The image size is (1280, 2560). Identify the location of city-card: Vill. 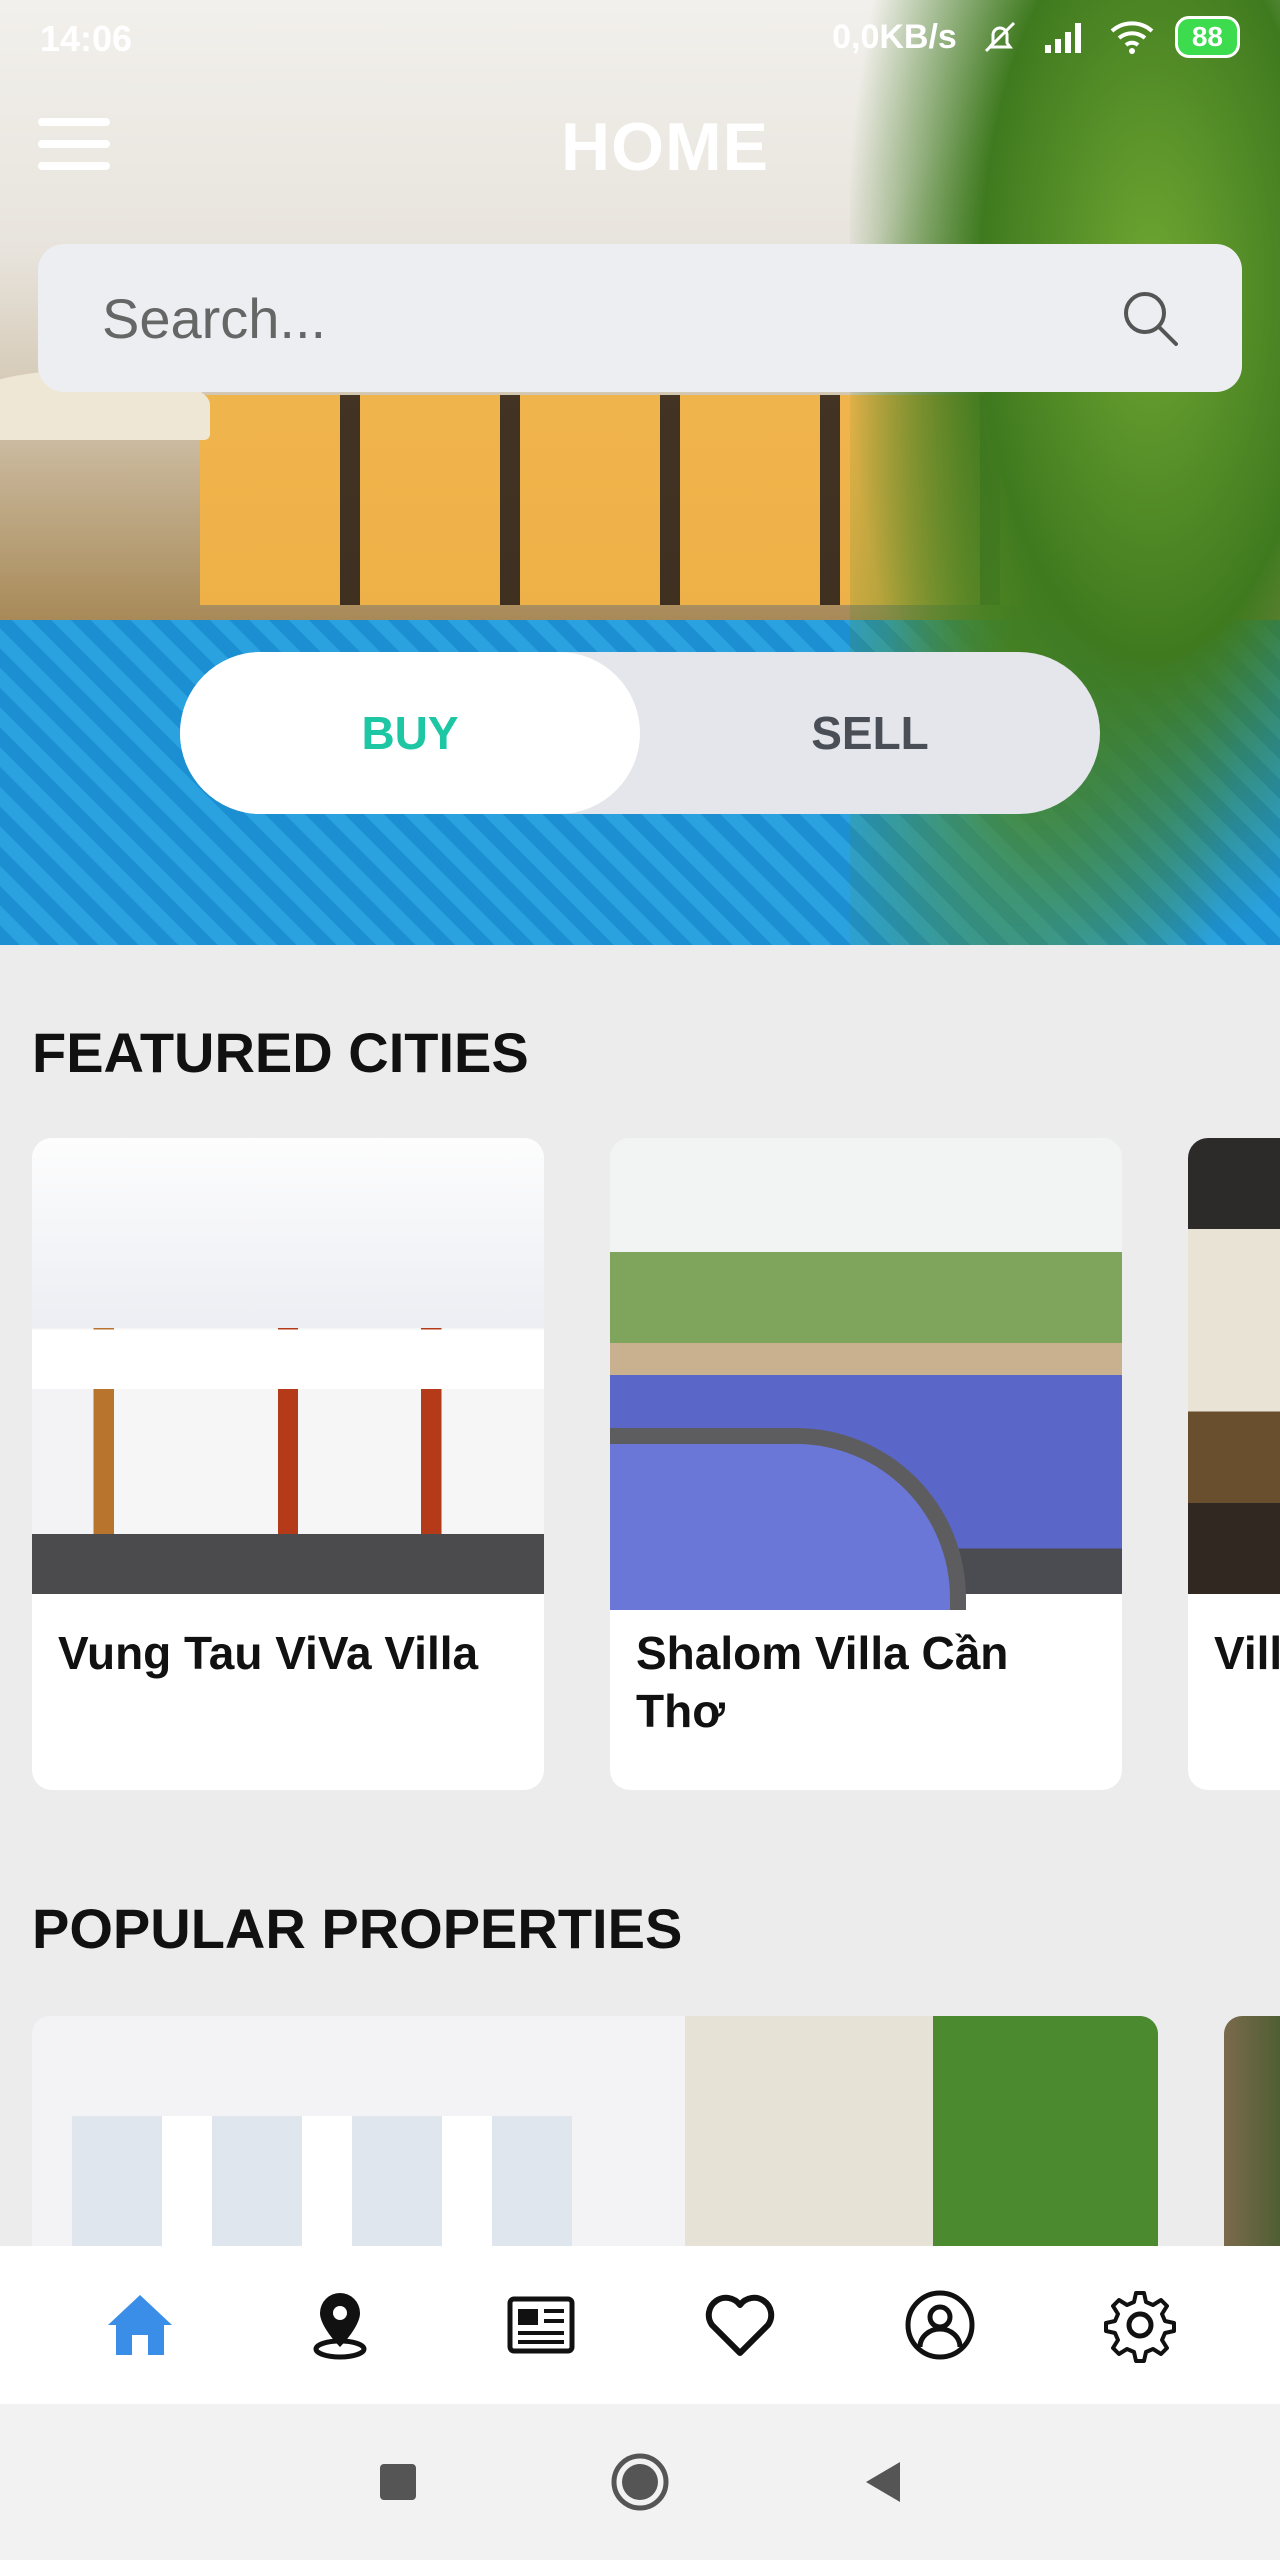
(1234, 1464).